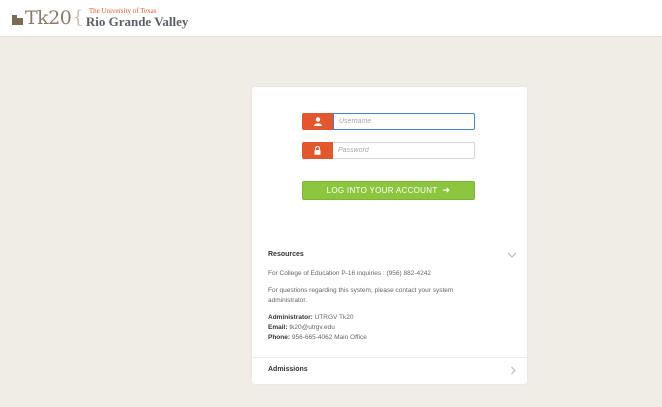 The height and width of the screenshot is (407, 662). What do you see at coordinates (317, 121) in the screenshot?
I see `user-icon` at bounding box center [317, 121].